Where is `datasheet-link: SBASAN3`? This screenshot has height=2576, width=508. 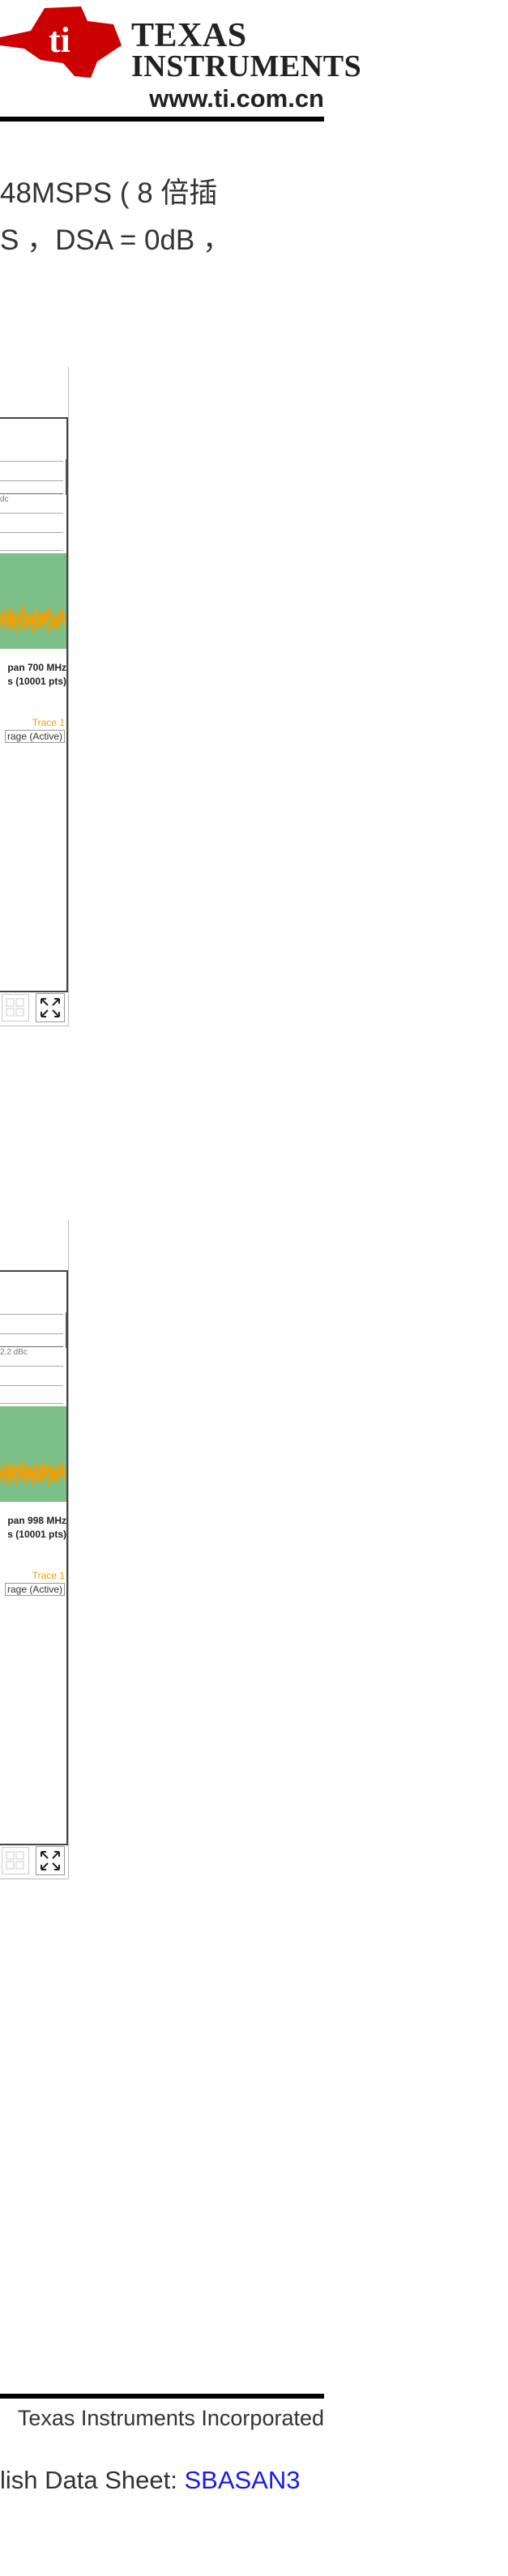
datasheet-link: SBASAN3 is located at coordinates (242, 2480).